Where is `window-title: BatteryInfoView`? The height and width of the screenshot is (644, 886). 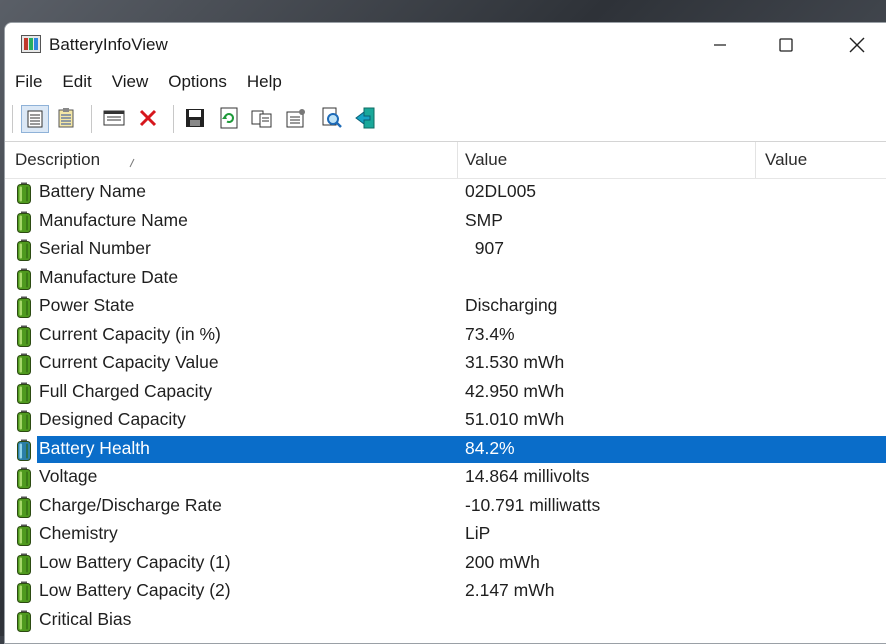 window-title: BatteryInfoView is located at coordinates (108, 44).